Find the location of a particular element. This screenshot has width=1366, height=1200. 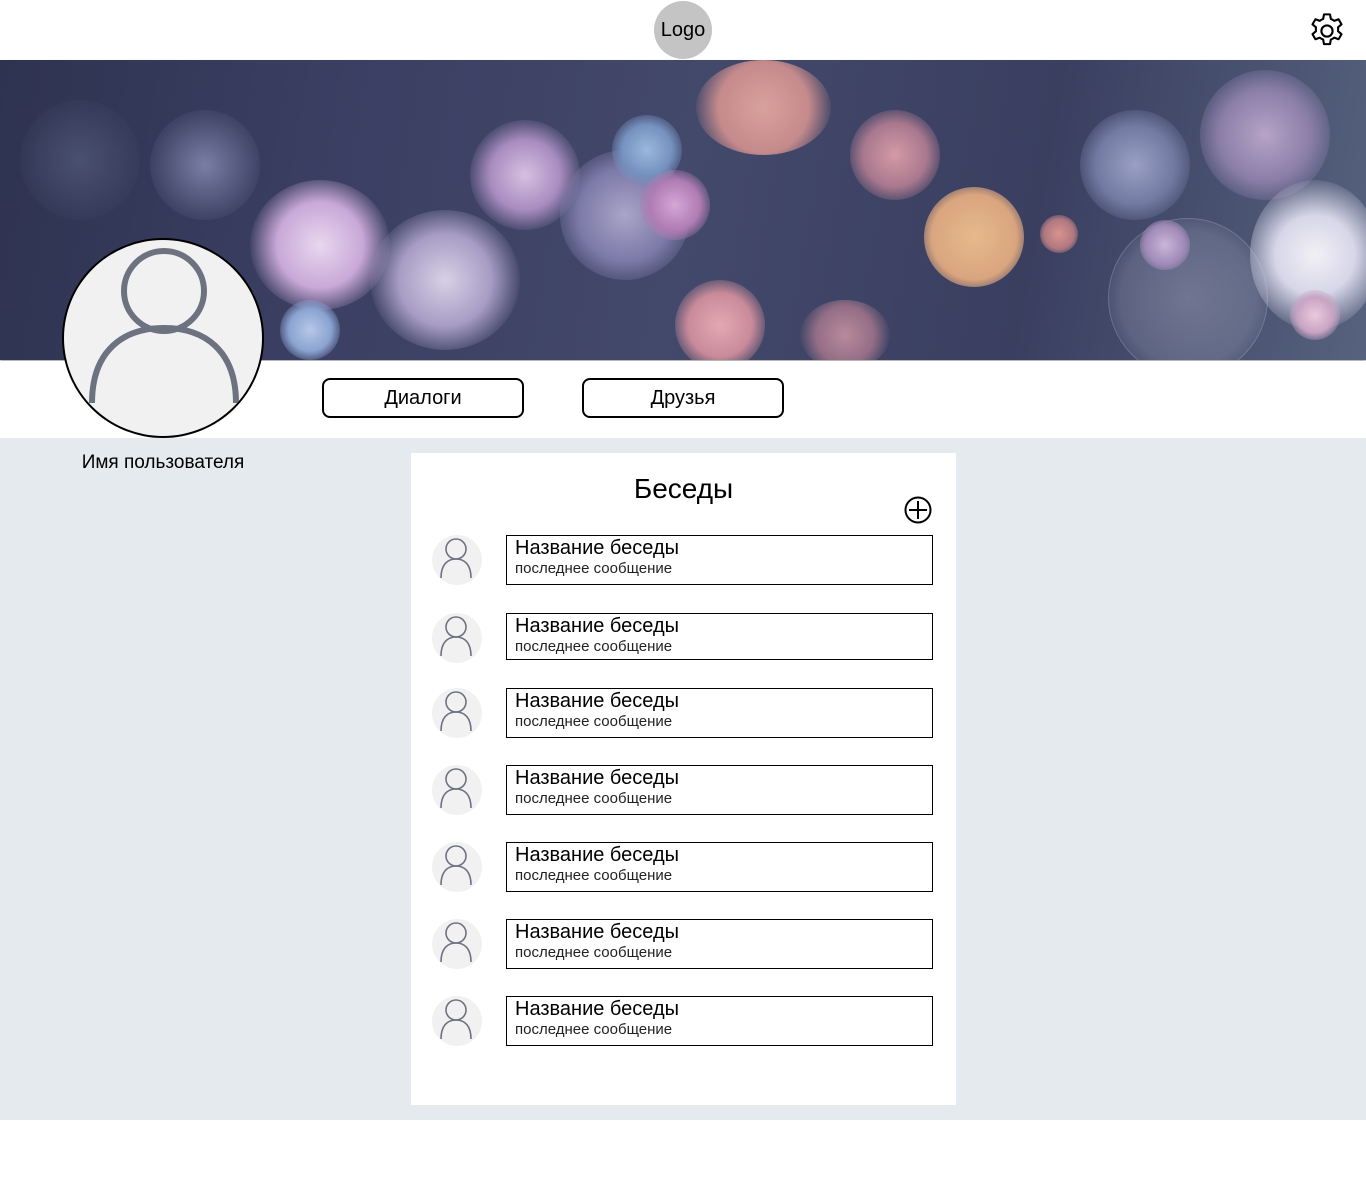

username: Имя пользователя is located at coordinates (163, 462).